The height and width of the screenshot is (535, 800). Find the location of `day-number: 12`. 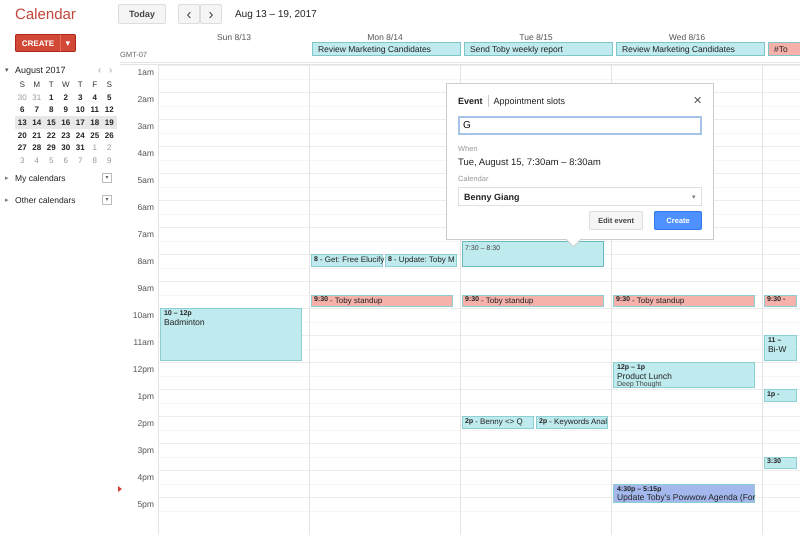

day-number: 12 is located at coordinates (109, 109).